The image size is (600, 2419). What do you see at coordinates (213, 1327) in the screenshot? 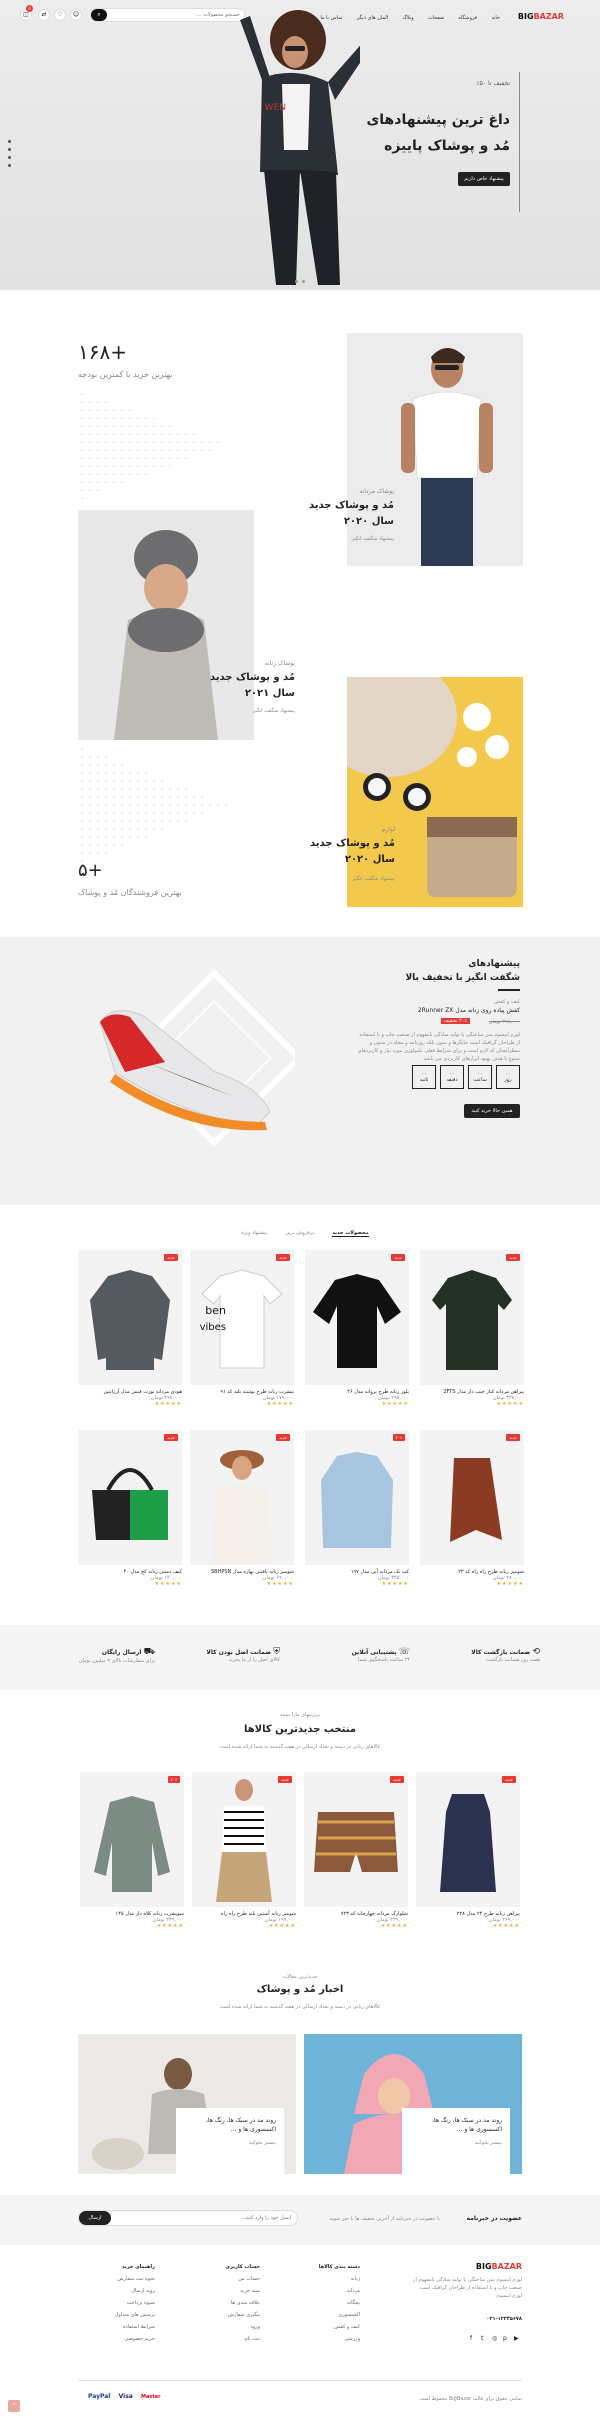
I see `svg-text: vibes` at bounding box center [213, 1327].